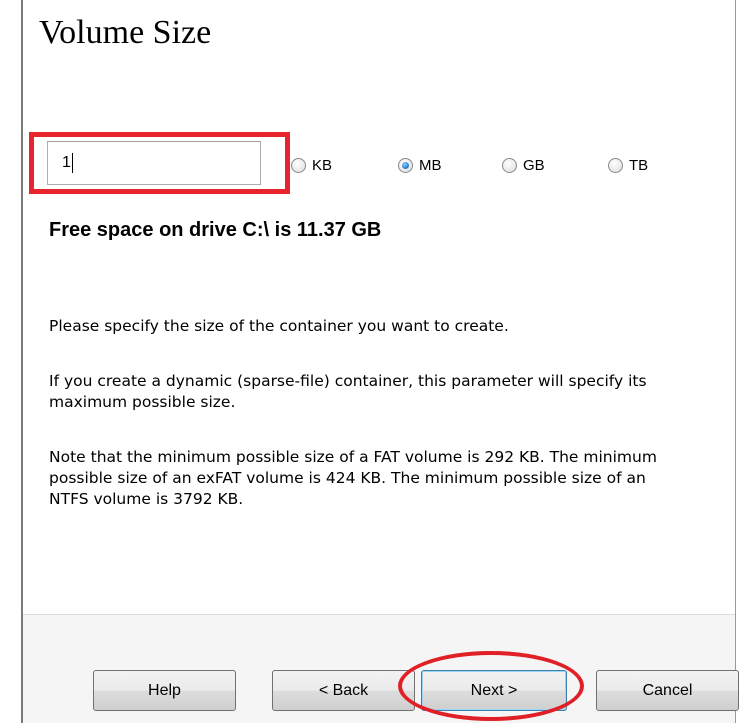 This screenshot has height=723, width=739. Describe the element at coordinates (343, 690) in the screenshot. I see `back-button: < Back` at that location.